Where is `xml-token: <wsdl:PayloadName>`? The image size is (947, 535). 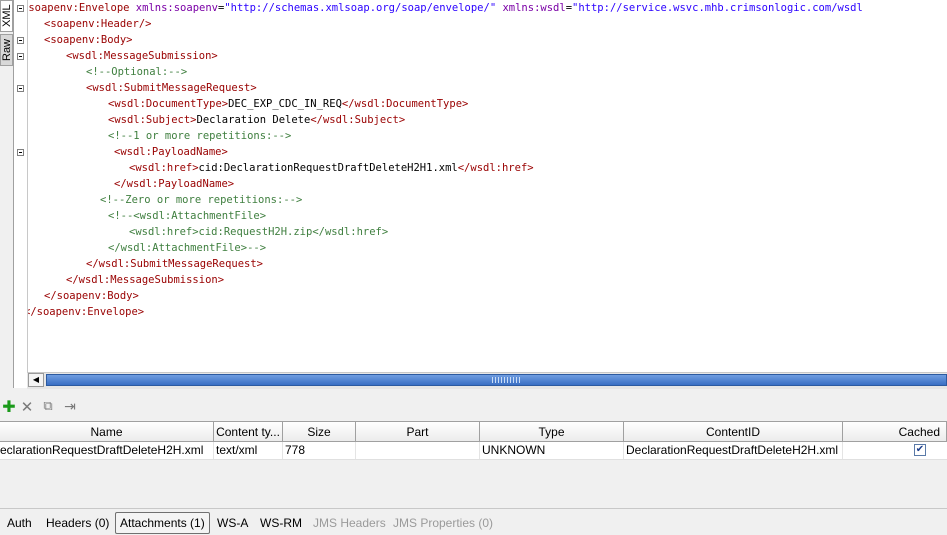 xml-token: <wsdl:PayloadName> is located at coordinates (171, 152).